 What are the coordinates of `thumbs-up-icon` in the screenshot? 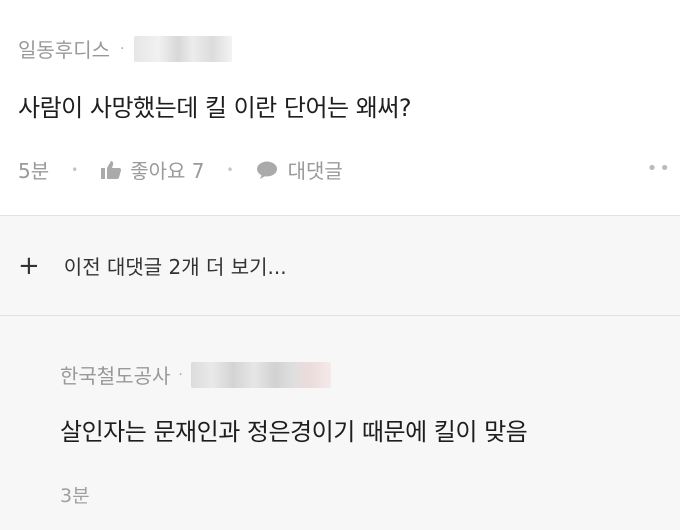 It's located at (111, 169).